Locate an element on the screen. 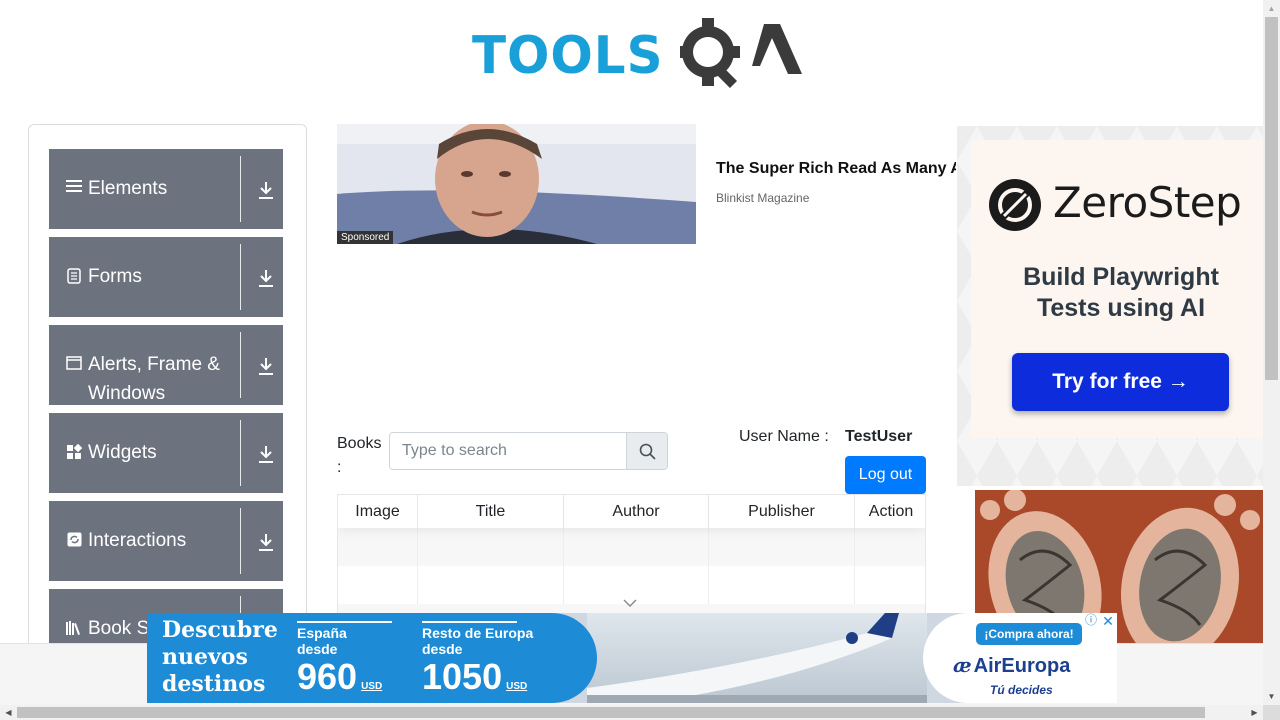  sidebar-group-widgets: Widgets is located at coordinates (166, 453).